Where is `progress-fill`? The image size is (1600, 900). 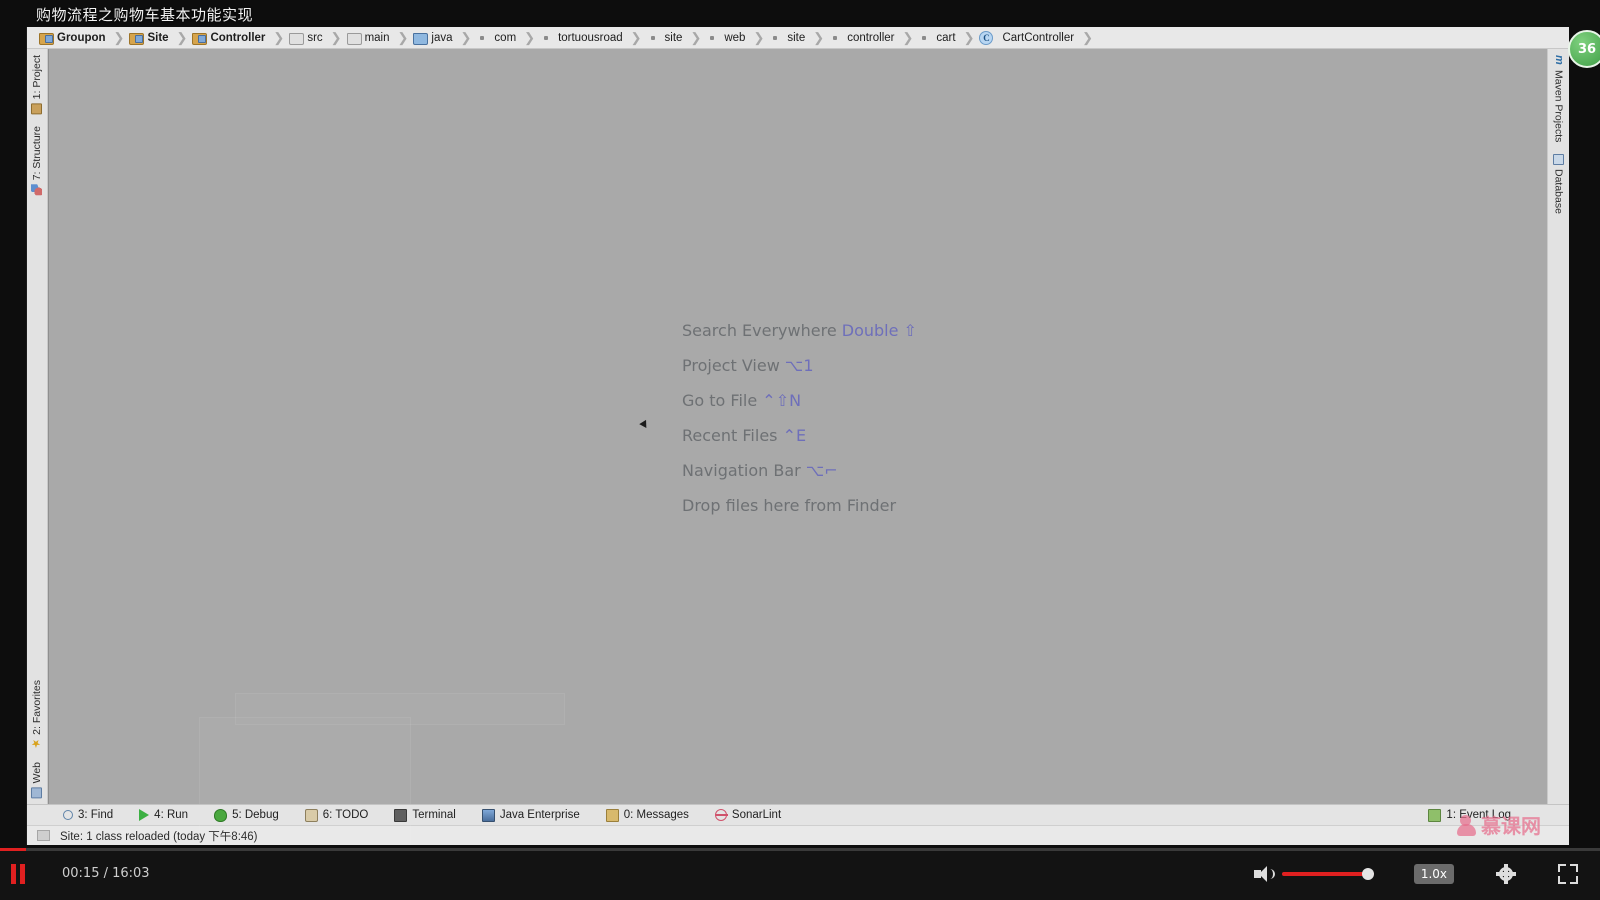
progress-fill is located at coordinates (13, 849).